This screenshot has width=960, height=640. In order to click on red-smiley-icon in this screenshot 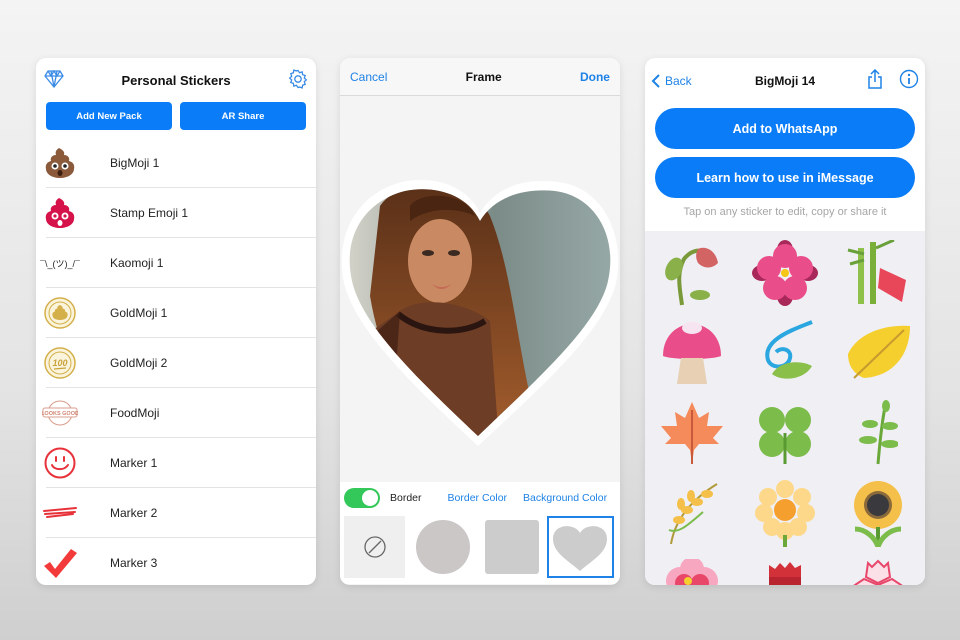, I will do `click(60, 463)`.